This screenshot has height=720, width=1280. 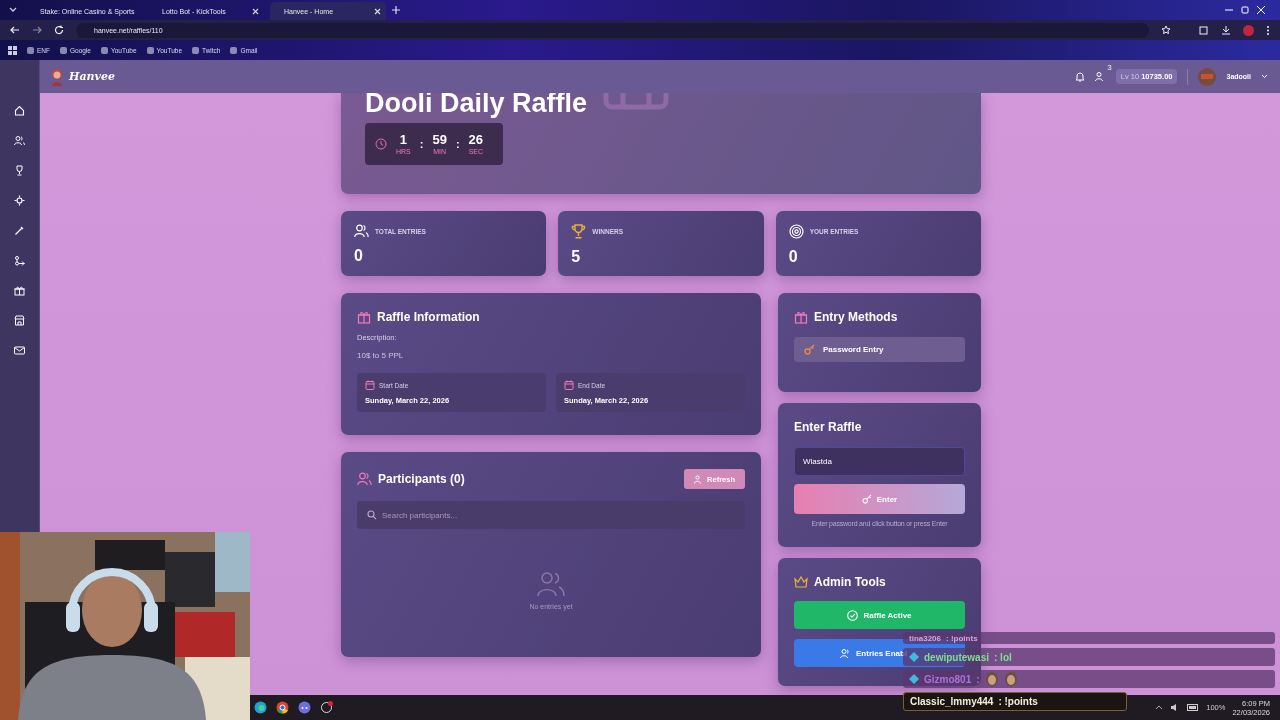 What do you see at coordinates (476, 140) in the screenshot?
I see `countdown-value: 26` at bounding box center [476, 140].